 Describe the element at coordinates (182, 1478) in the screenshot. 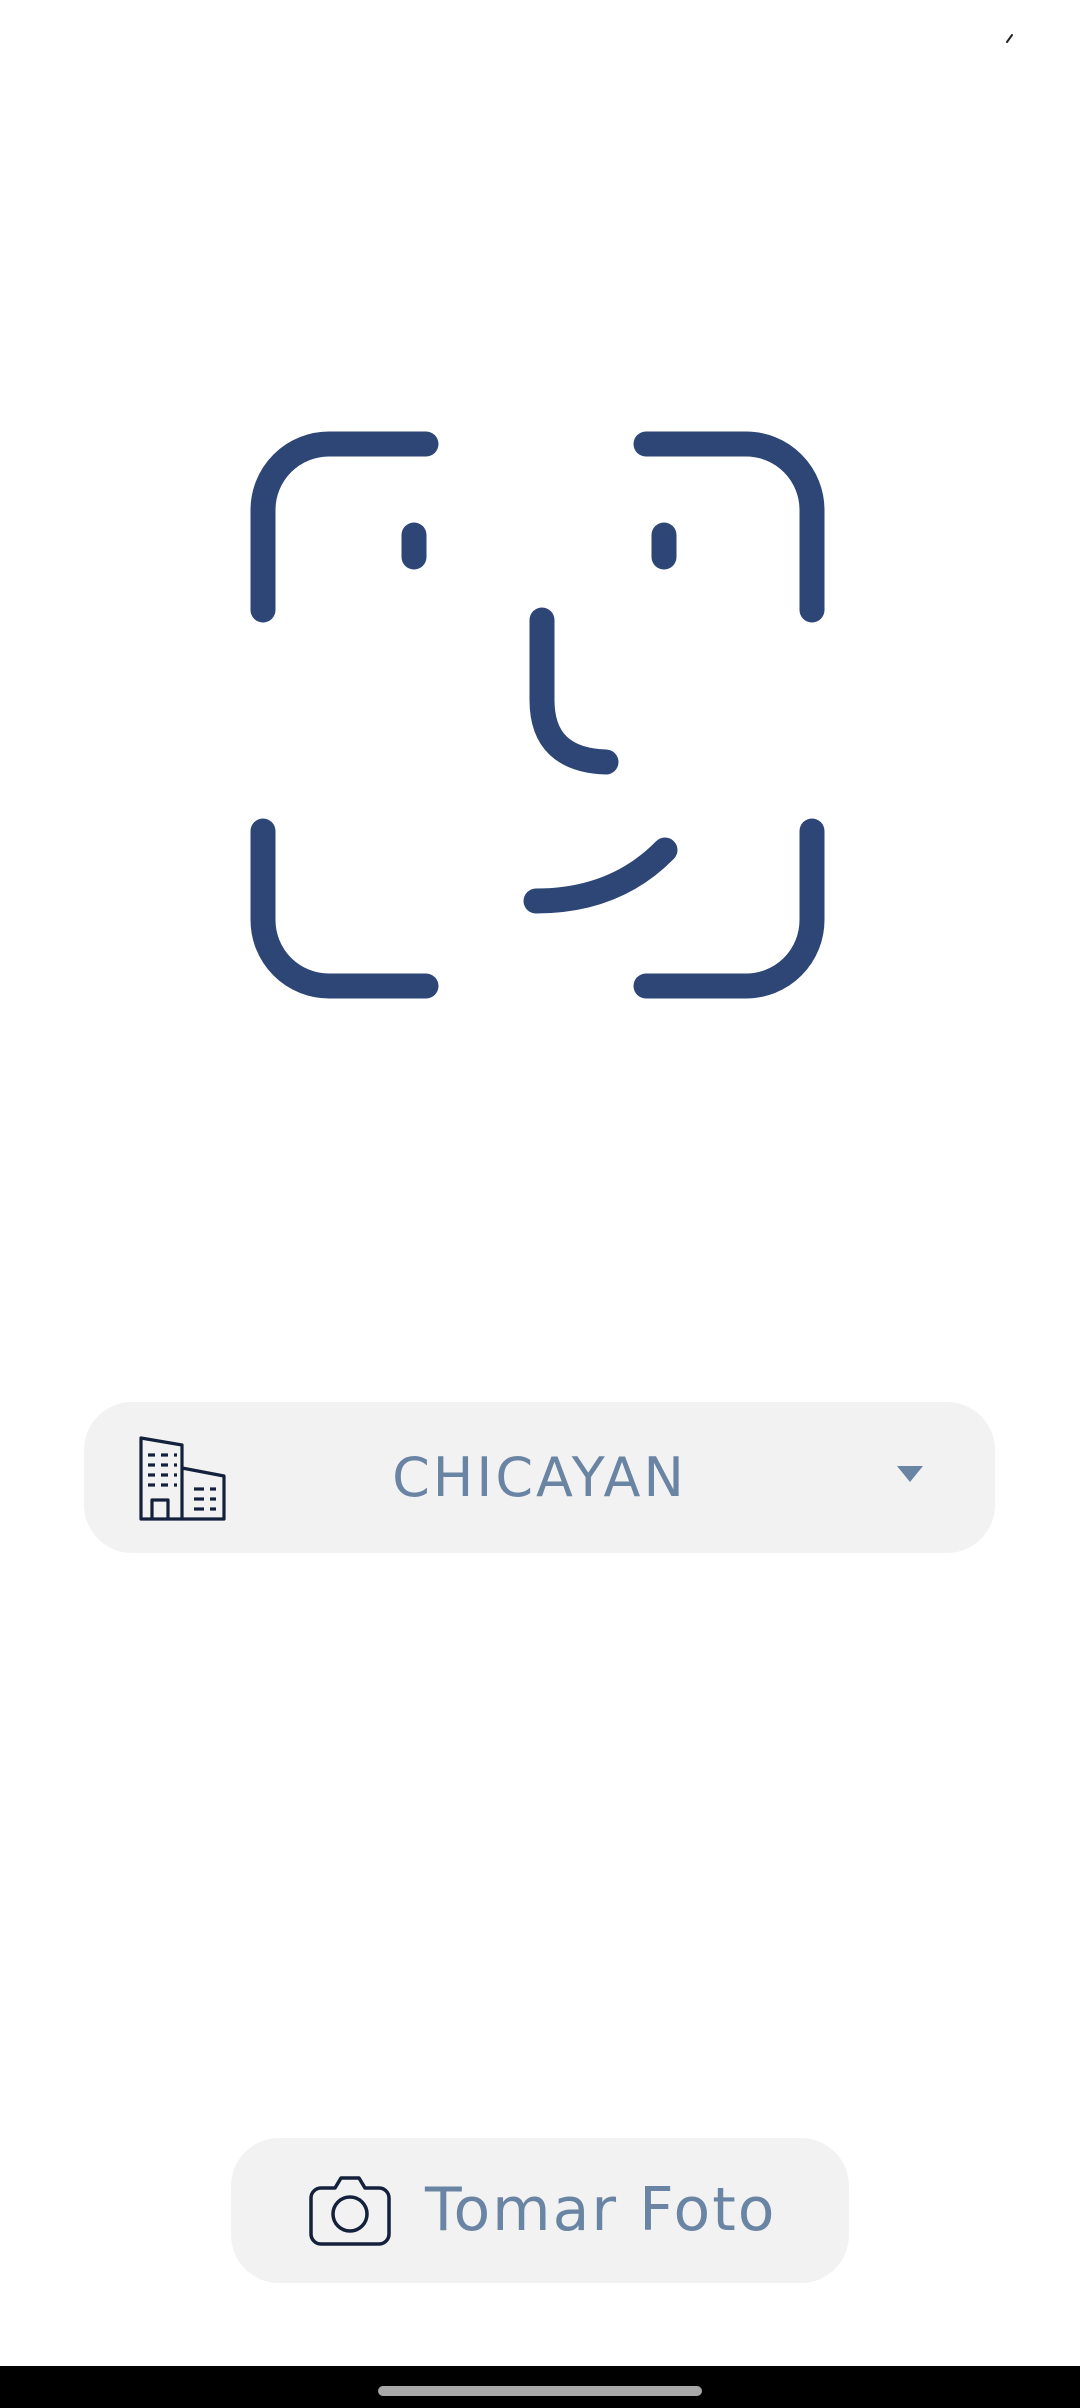

I see `building-icon` at that location.